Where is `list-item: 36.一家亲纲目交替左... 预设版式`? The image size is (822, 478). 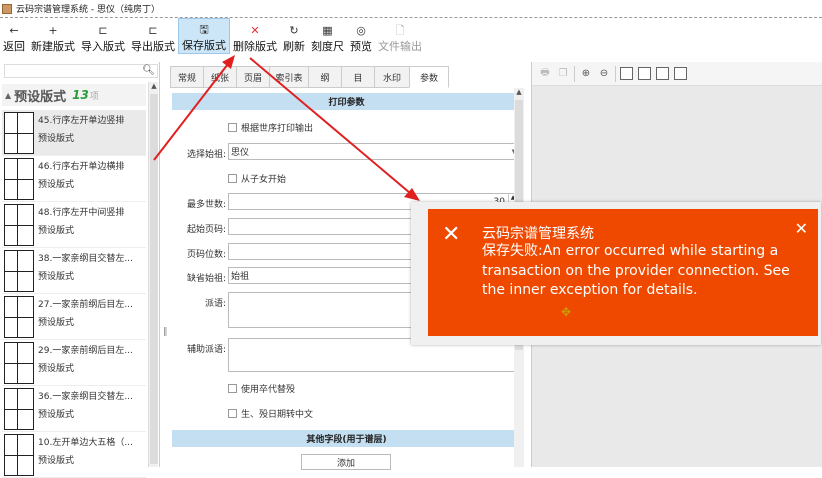 list-item: 36.一家亲纲目交替左... 预设版式 is located at coordinates (74, 409).